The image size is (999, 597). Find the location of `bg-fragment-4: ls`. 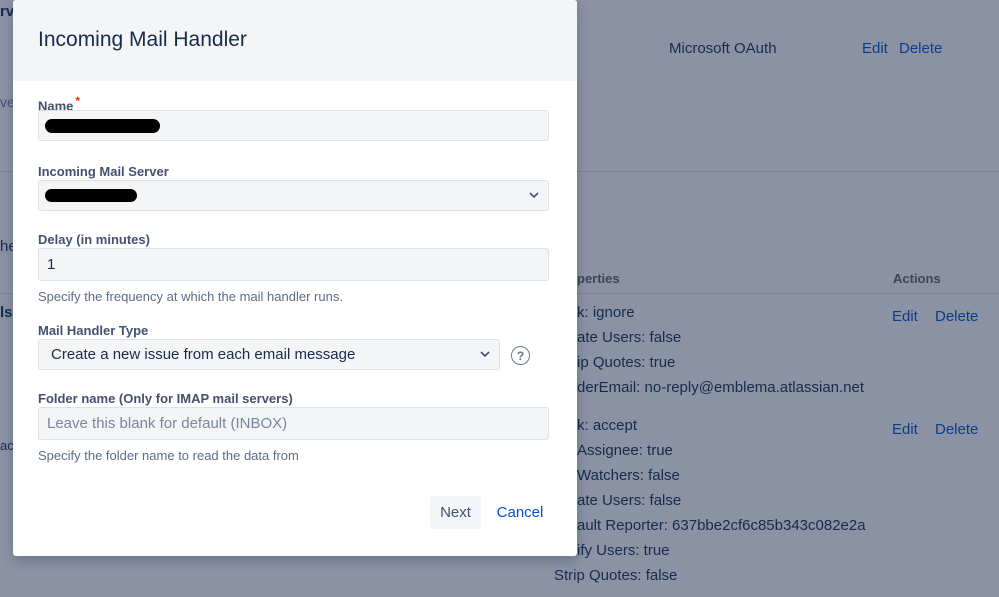

bg-fragment-4: ls is located at coordinates (6, 312).